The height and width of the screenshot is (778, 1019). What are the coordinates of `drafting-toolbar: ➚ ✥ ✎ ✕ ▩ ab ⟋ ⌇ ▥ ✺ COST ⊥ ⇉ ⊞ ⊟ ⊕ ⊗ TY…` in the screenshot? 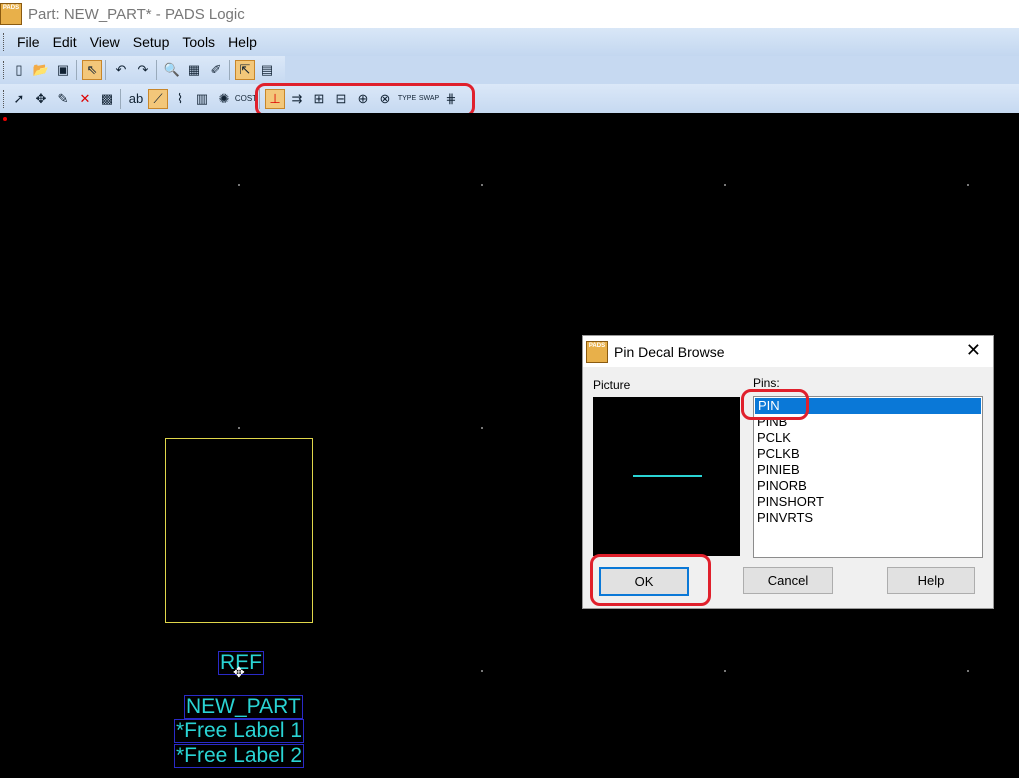 It's located at (509, 98).